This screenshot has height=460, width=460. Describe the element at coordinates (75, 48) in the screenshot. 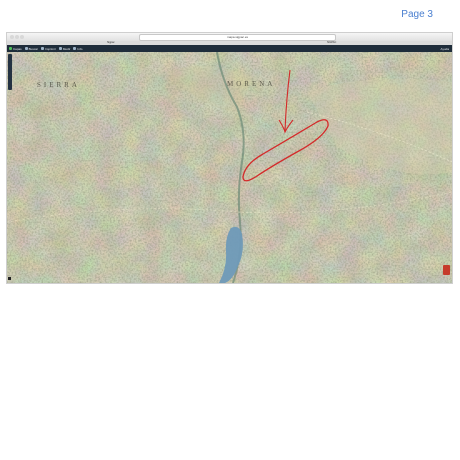

I see `info-icon` at that location.